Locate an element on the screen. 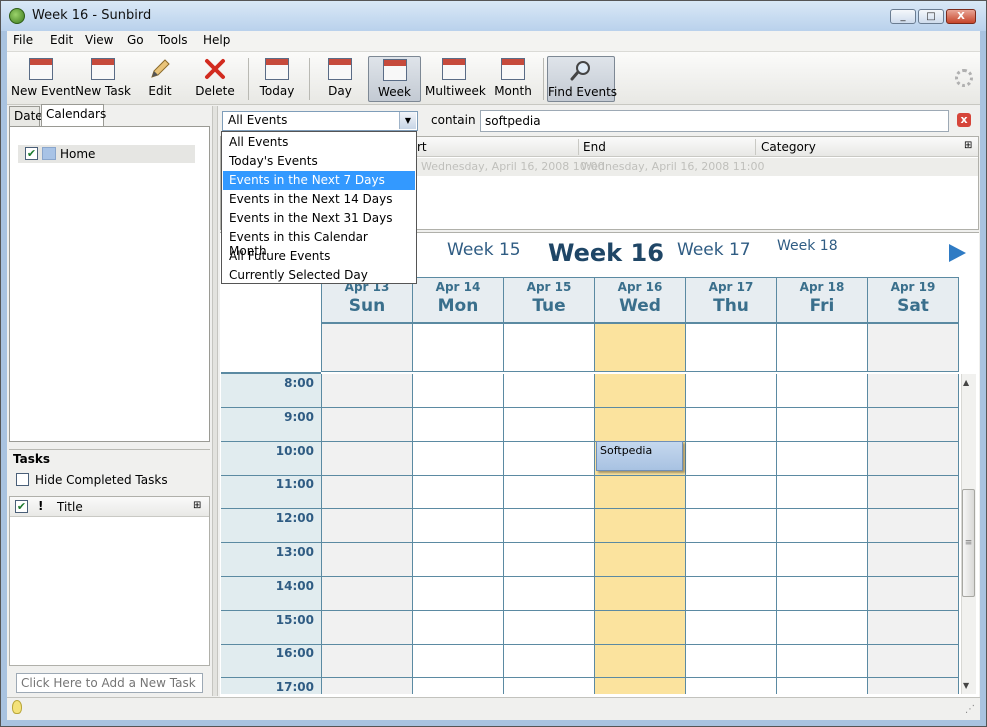 This screenshot has width=987, height=727. next-week-arrow-icon is located at coordinates (957, 253).